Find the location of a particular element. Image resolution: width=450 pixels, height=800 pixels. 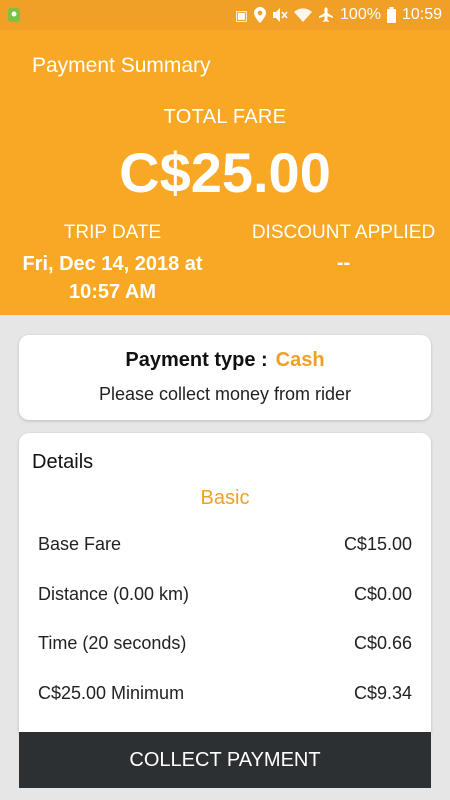

clock: 10:59 is located at coordinates (421, 14).